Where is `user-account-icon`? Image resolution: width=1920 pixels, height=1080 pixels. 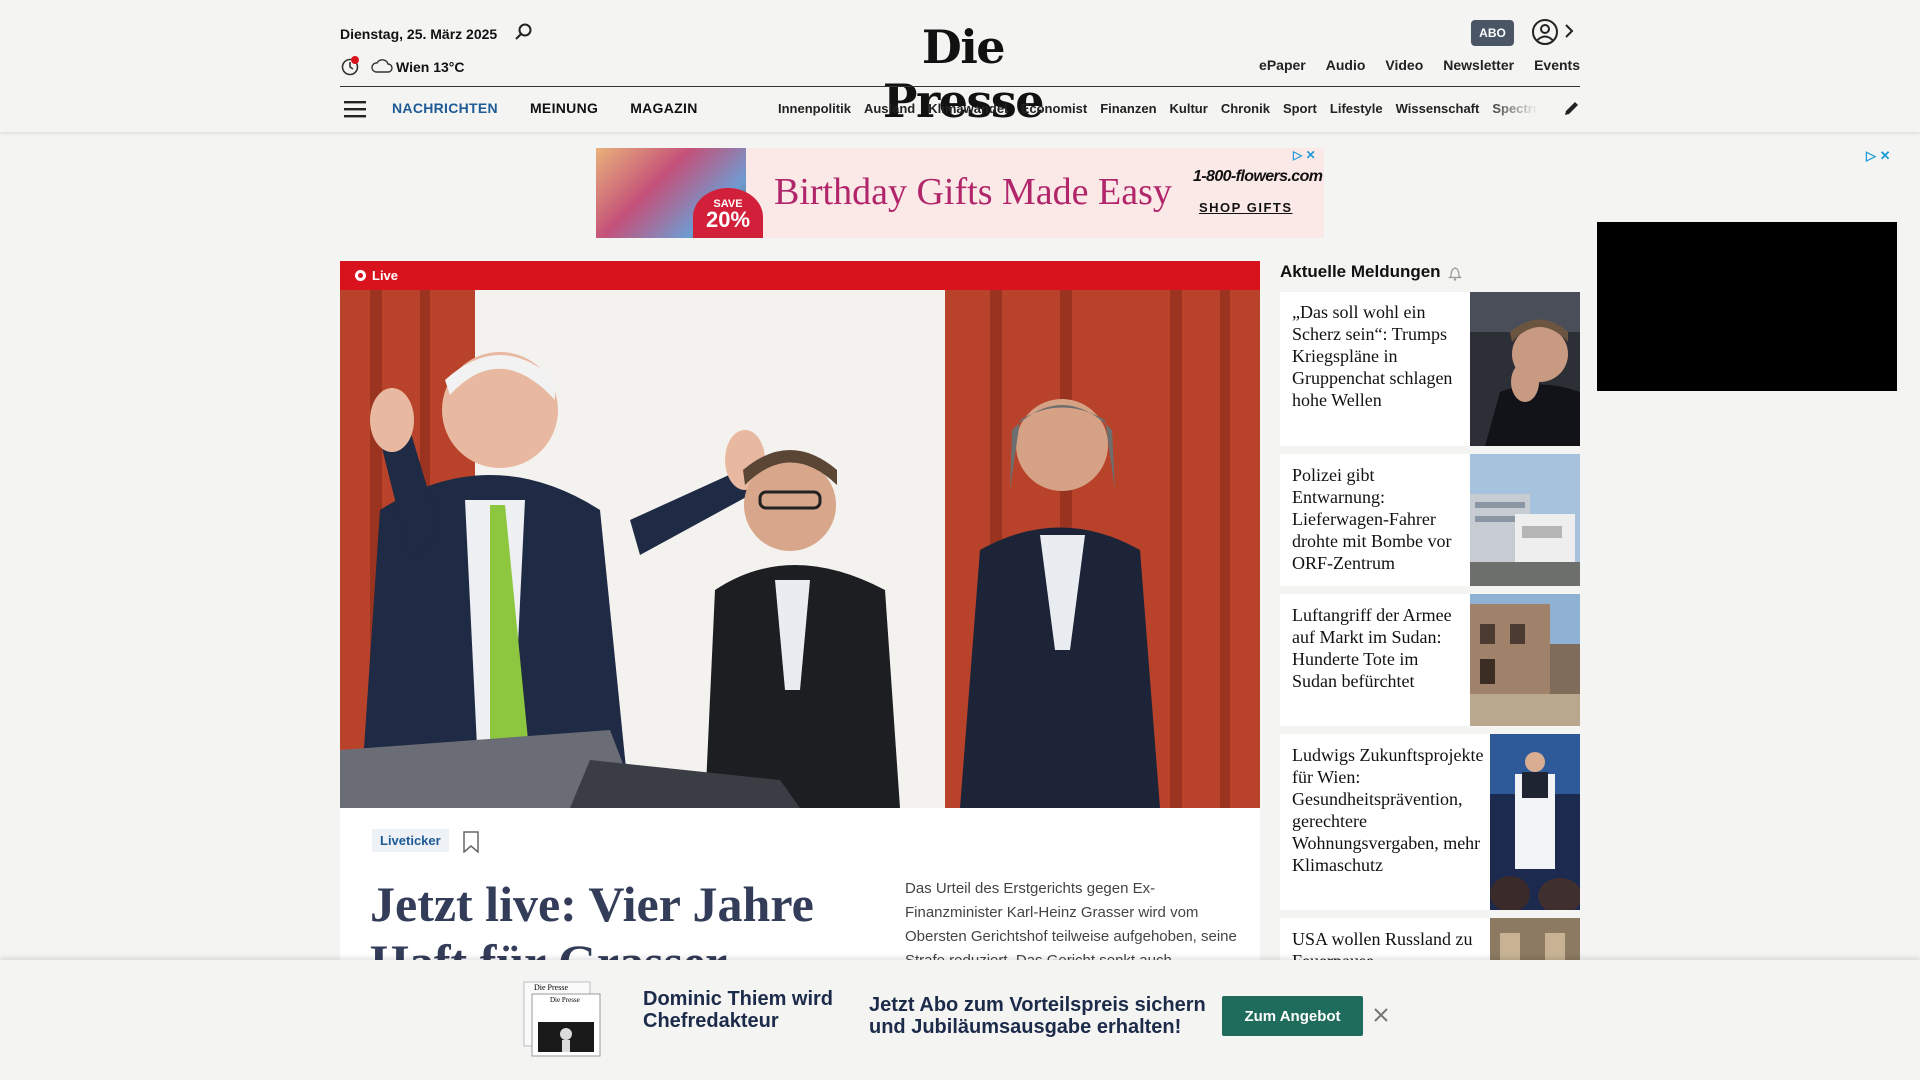 user-account-icon is located at coordinates (1545, 32).